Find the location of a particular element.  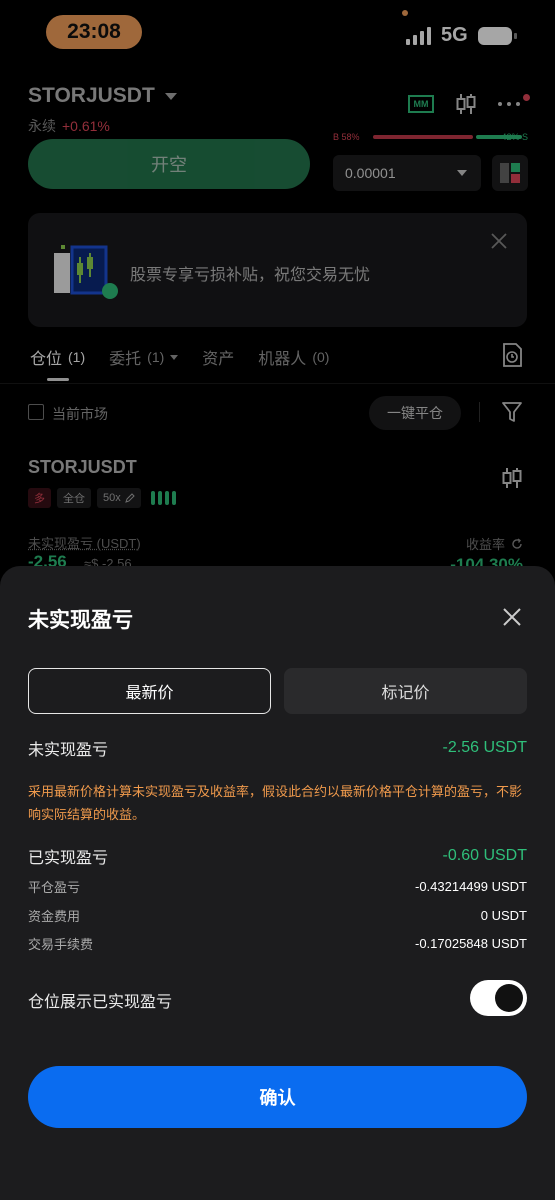

detail-value: -0.43214499 USDT is located at coordinates (470, 886).